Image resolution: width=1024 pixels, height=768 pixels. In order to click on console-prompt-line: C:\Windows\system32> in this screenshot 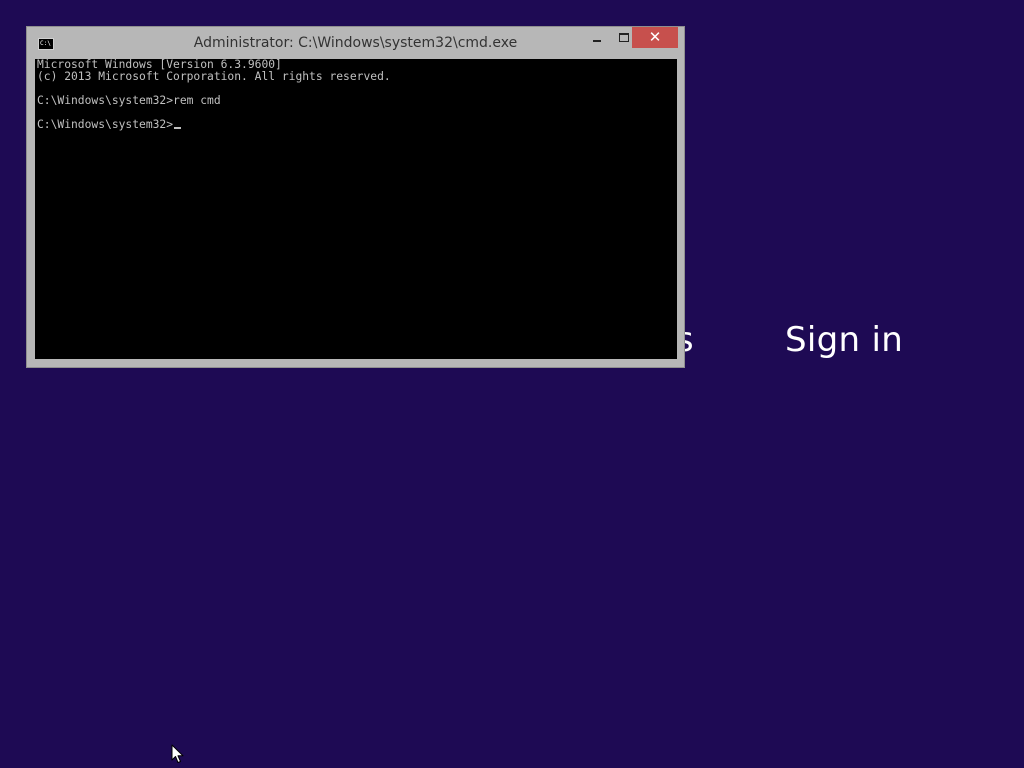, I will do `click(356, 125)`.